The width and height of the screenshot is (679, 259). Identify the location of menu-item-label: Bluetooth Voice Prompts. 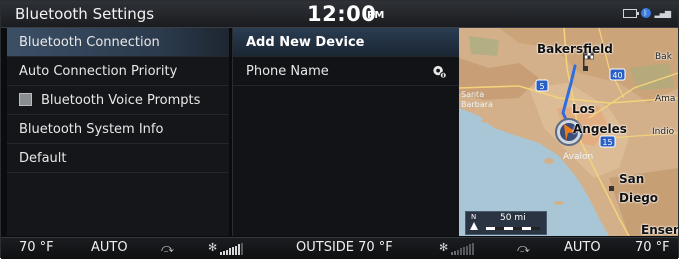
(121, 100).